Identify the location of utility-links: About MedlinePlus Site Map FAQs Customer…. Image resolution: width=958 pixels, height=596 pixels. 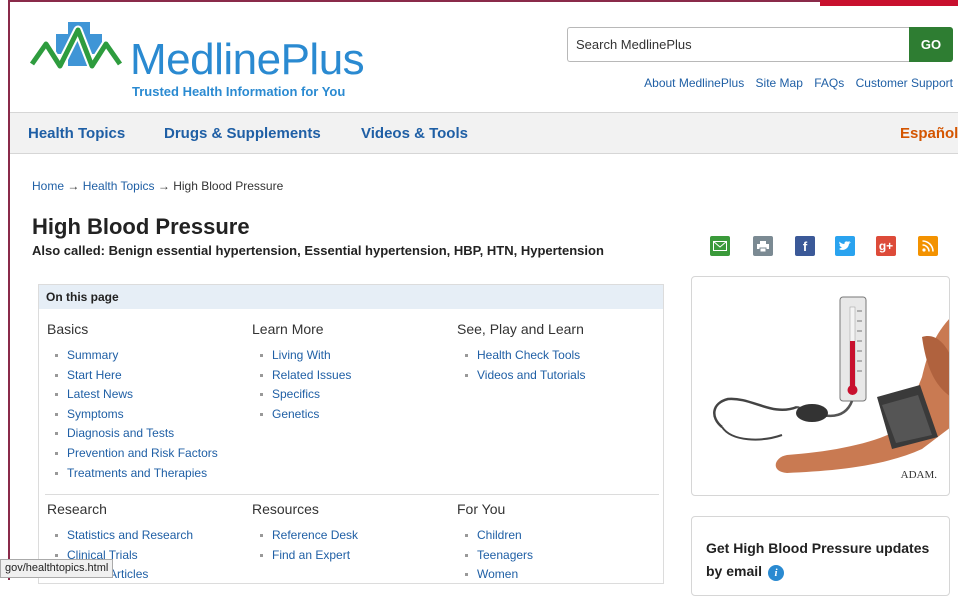
(794, 83).